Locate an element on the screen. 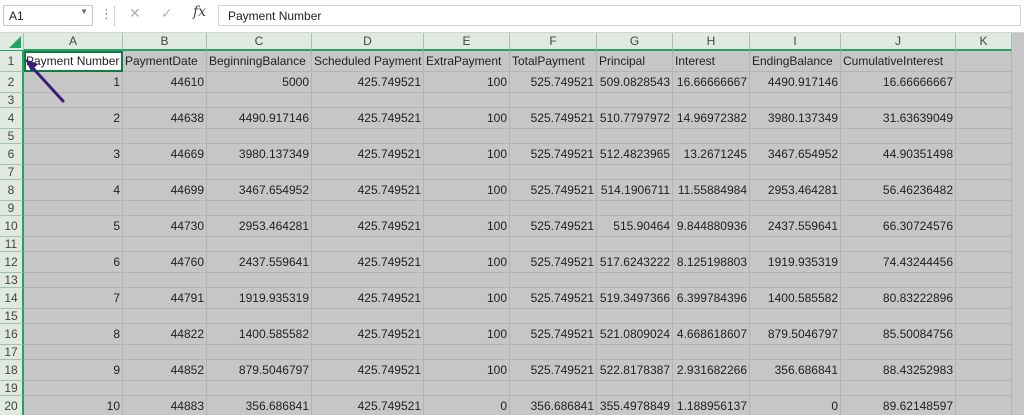 This screenshot has height=415, width=1024. cell-j3 is located at coordinates (898, 100).